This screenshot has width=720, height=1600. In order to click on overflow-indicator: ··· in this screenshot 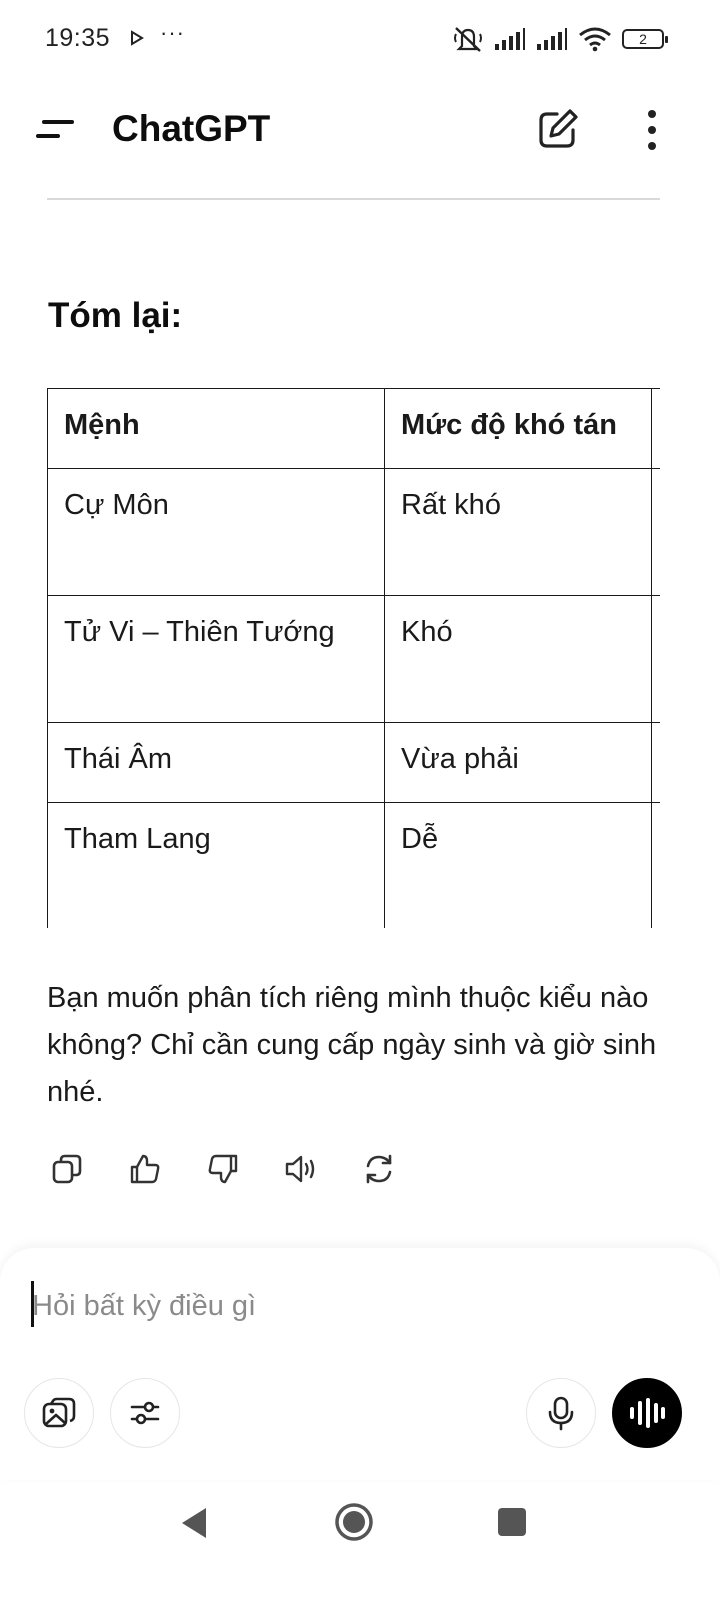, I will do `click(172, 32)`.